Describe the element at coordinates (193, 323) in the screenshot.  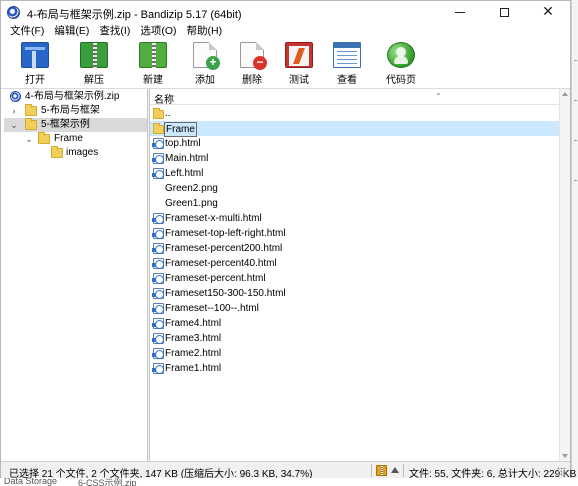
I see `file-name: Frame4.html` at that location.